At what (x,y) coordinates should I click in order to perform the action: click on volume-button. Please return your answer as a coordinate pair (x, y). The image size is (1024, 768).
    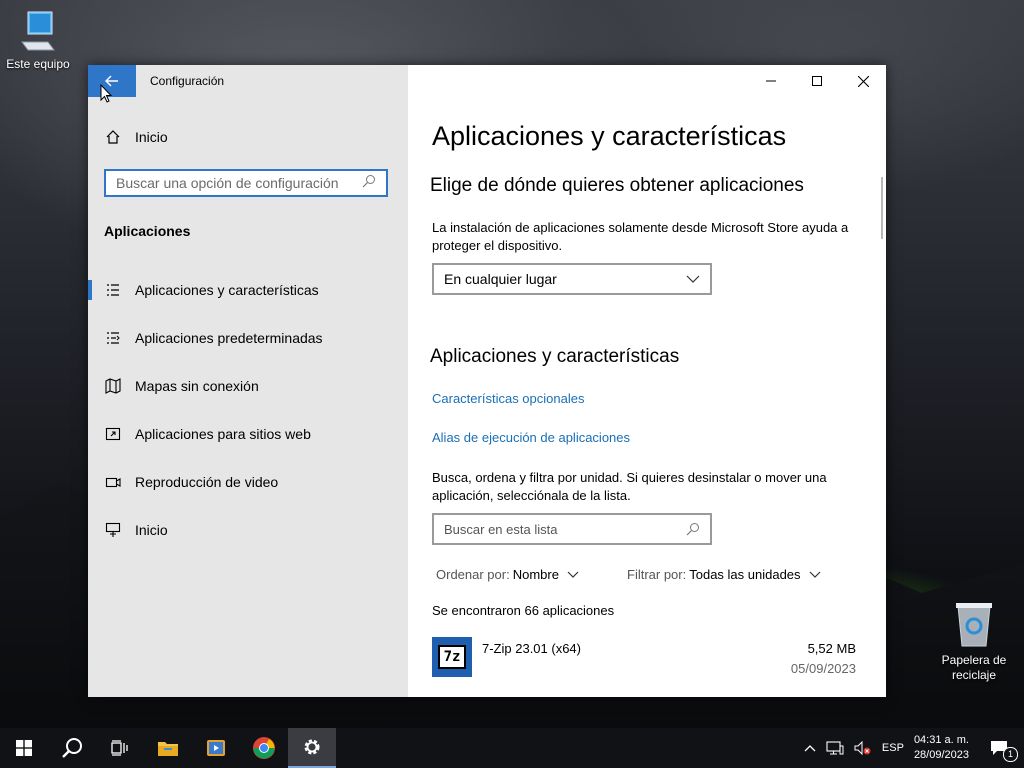
    Looking at the image, I should click on (863, 748).